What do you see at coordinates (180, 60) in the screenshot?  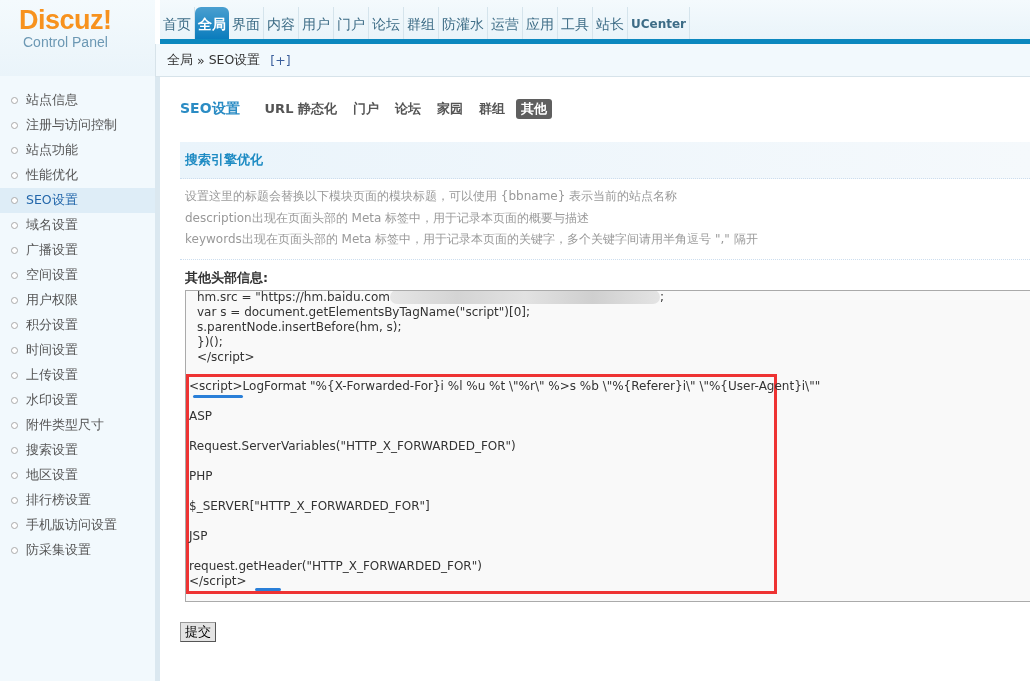 I see `breadcrumb-section: 全局` at bounding box center [180, 60].